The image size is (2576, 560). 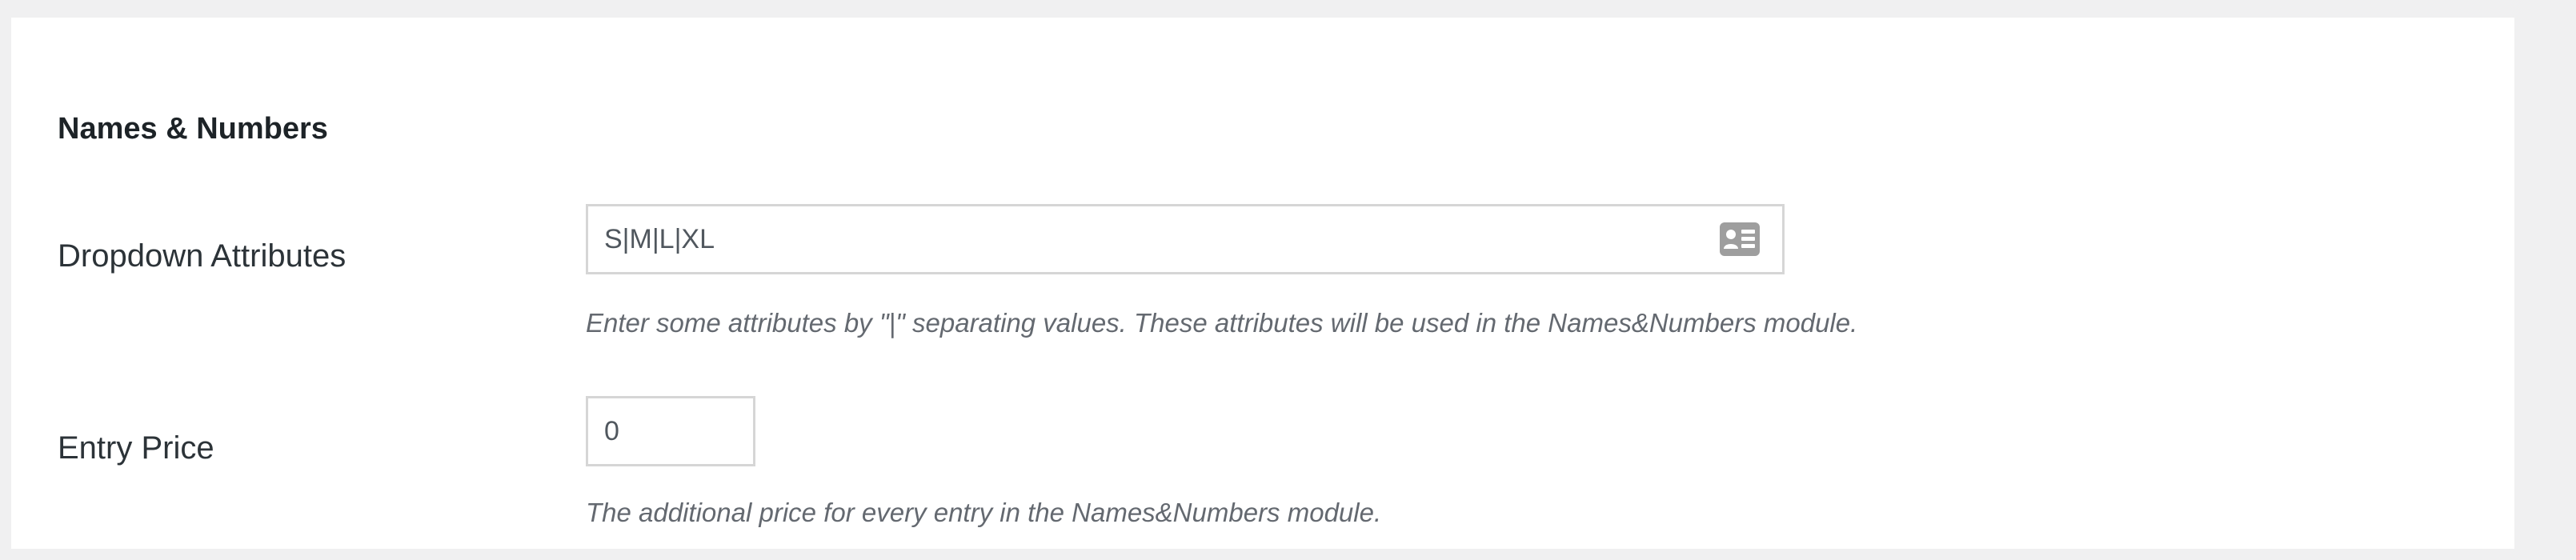 I want to click on dropdown-attributes-field, so click(x=1185, y=239).